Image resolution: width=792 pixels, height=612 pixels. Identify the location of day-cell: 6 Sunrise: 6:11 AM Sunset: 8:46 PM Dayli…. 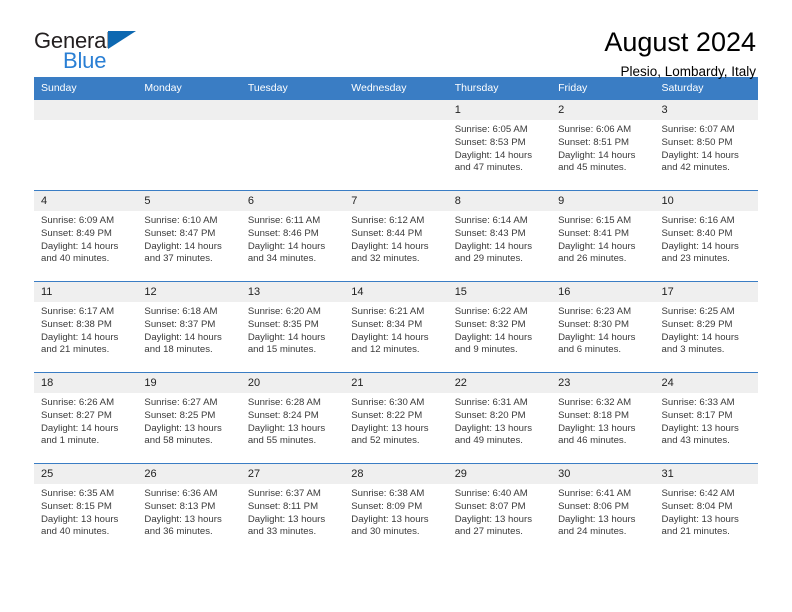
(292, 236).